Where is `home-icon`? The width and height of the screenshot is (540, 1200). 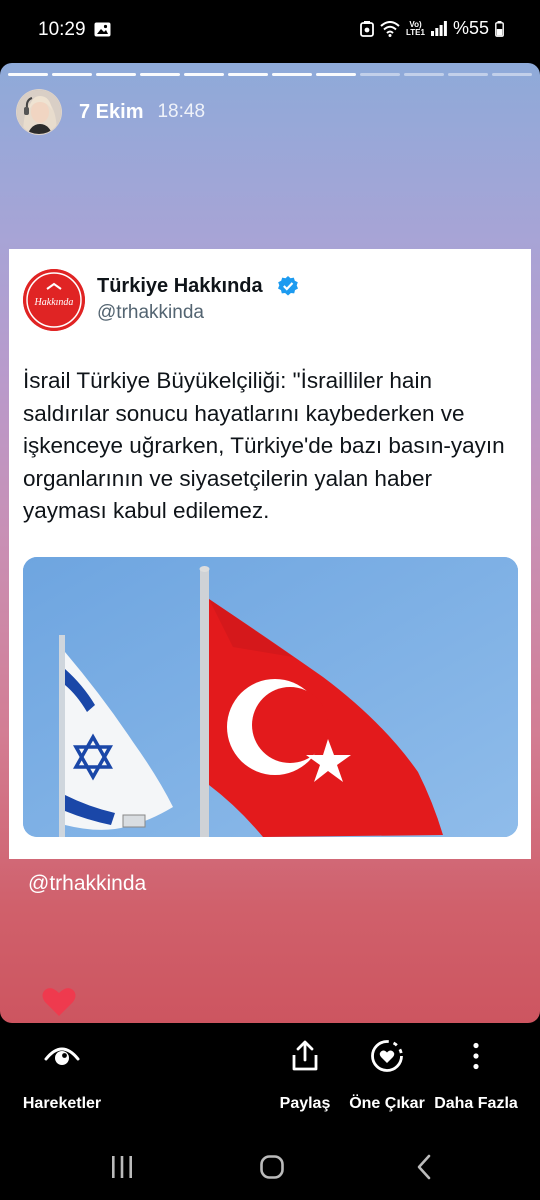 home-icon is located at coordinates (272, 1169).